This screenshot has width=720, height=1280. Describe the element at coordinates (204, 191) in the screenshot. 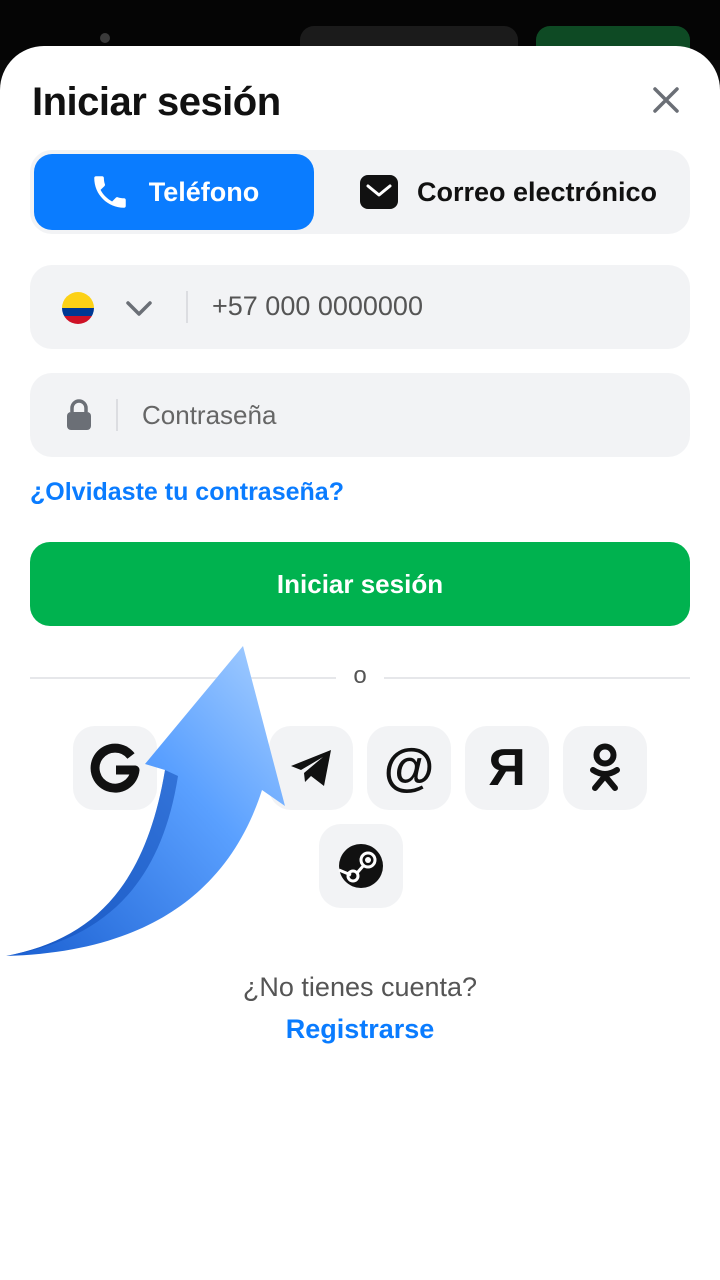

I see `tab-phone-label: Teléfono` at that location.